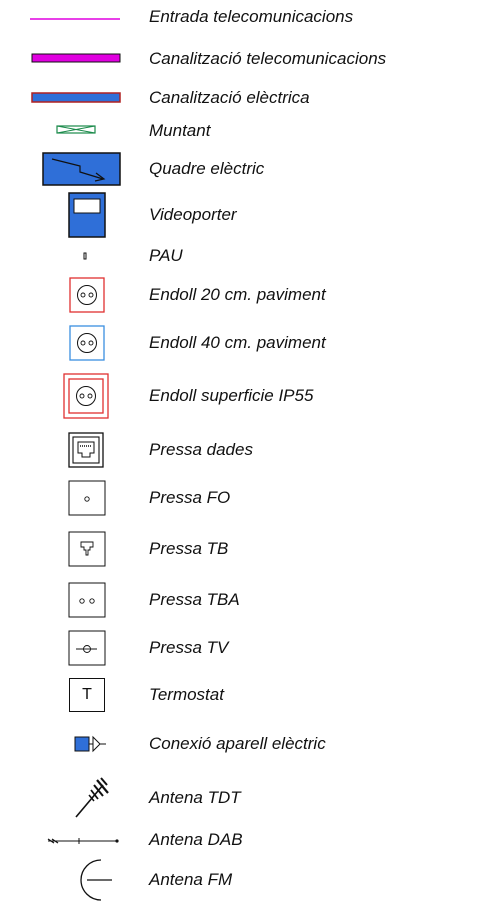 This screenshot has height=911, width=493. Describe the element at coordinates (76, 396) in the screenshot. I see `socket-ip55-icon` at that location.